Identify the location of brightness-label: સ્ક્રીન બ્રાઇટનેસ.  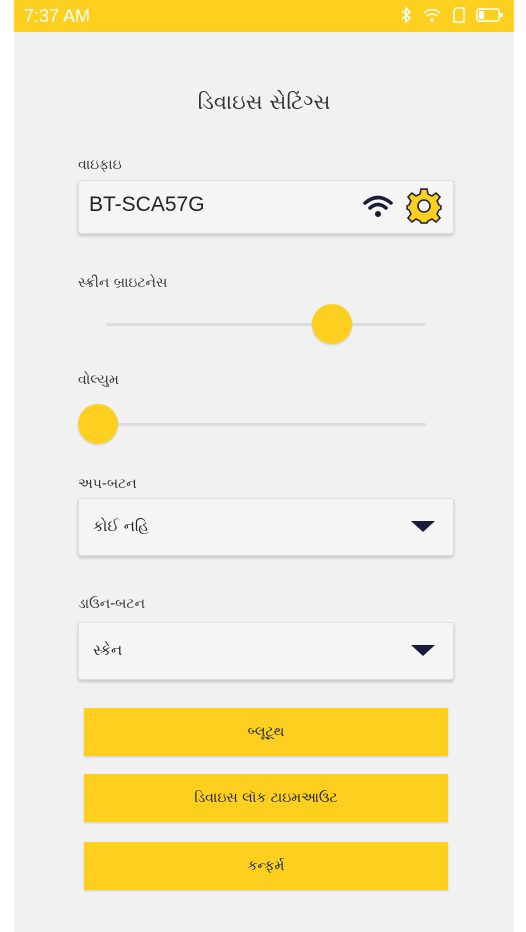
(123, 283).